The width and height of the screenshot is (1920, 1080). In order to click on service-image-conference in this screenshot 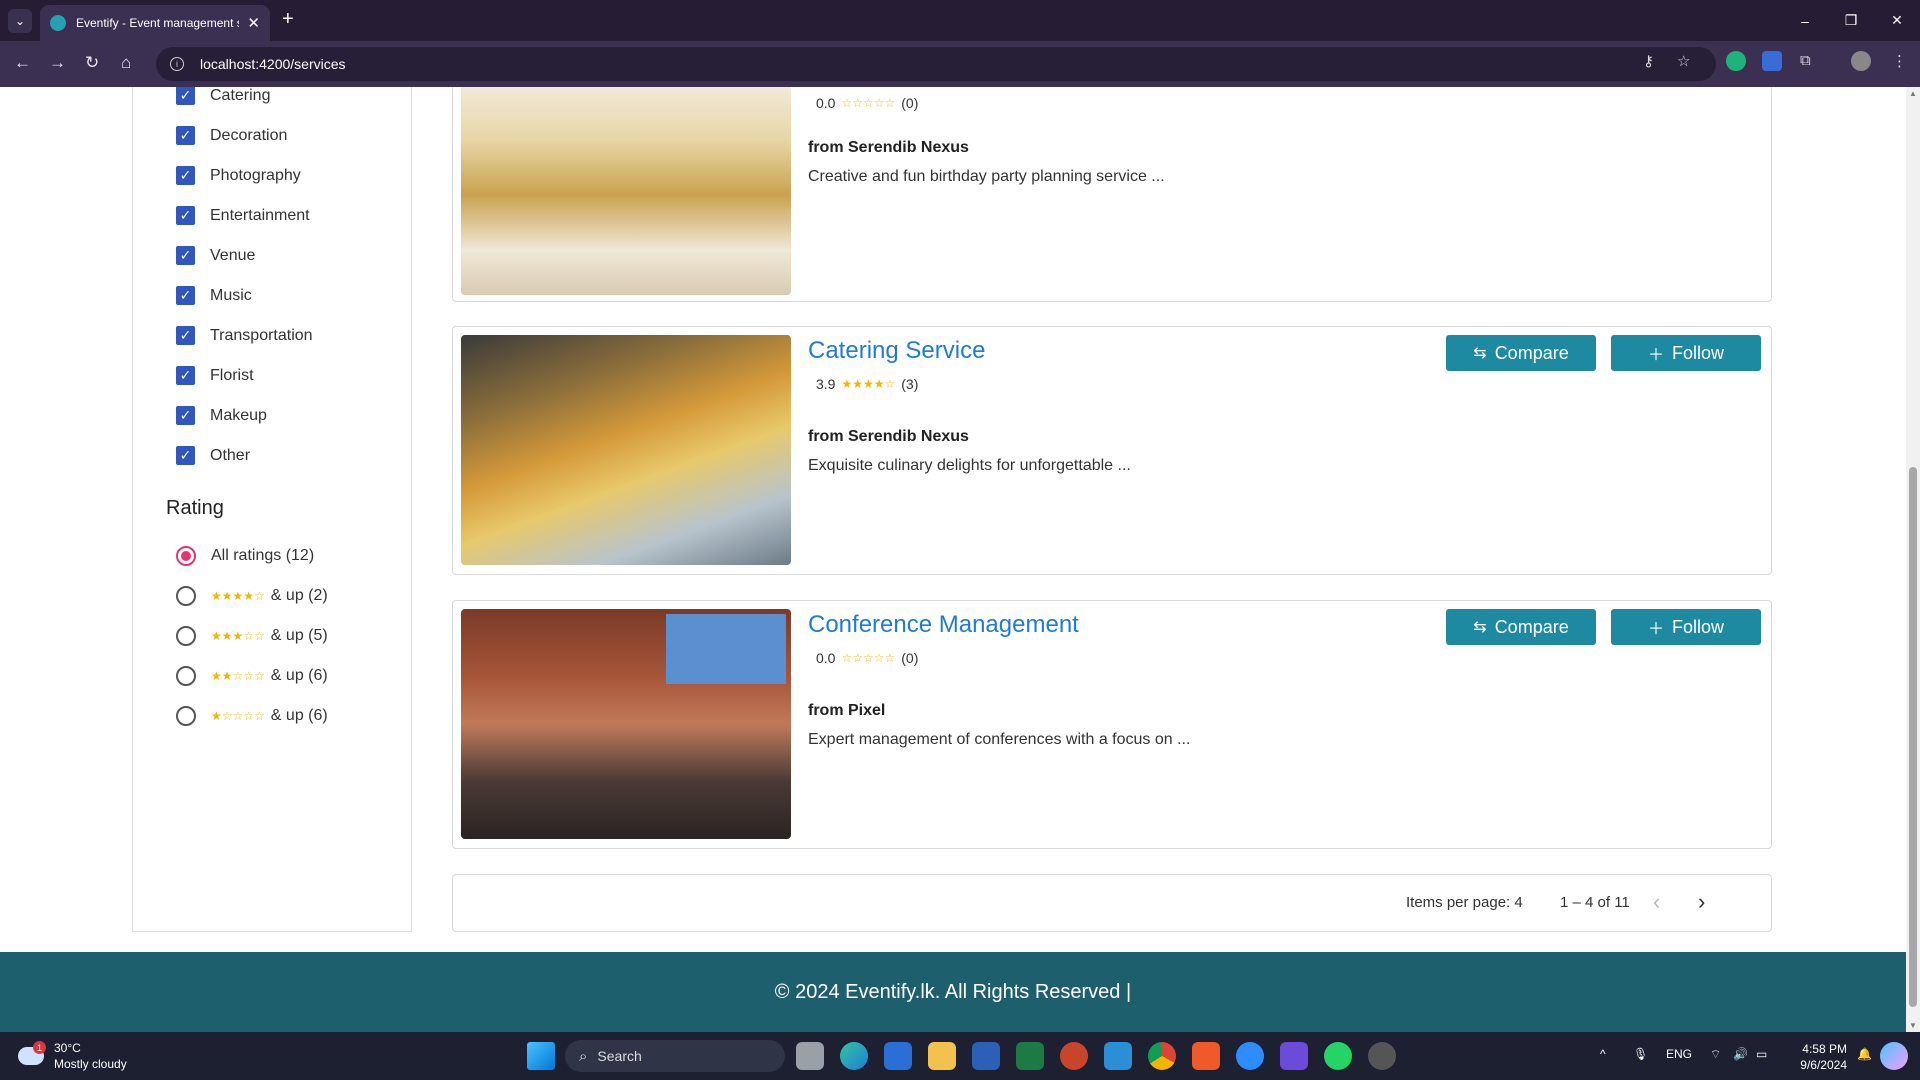, I will do `click(626, 724)`.